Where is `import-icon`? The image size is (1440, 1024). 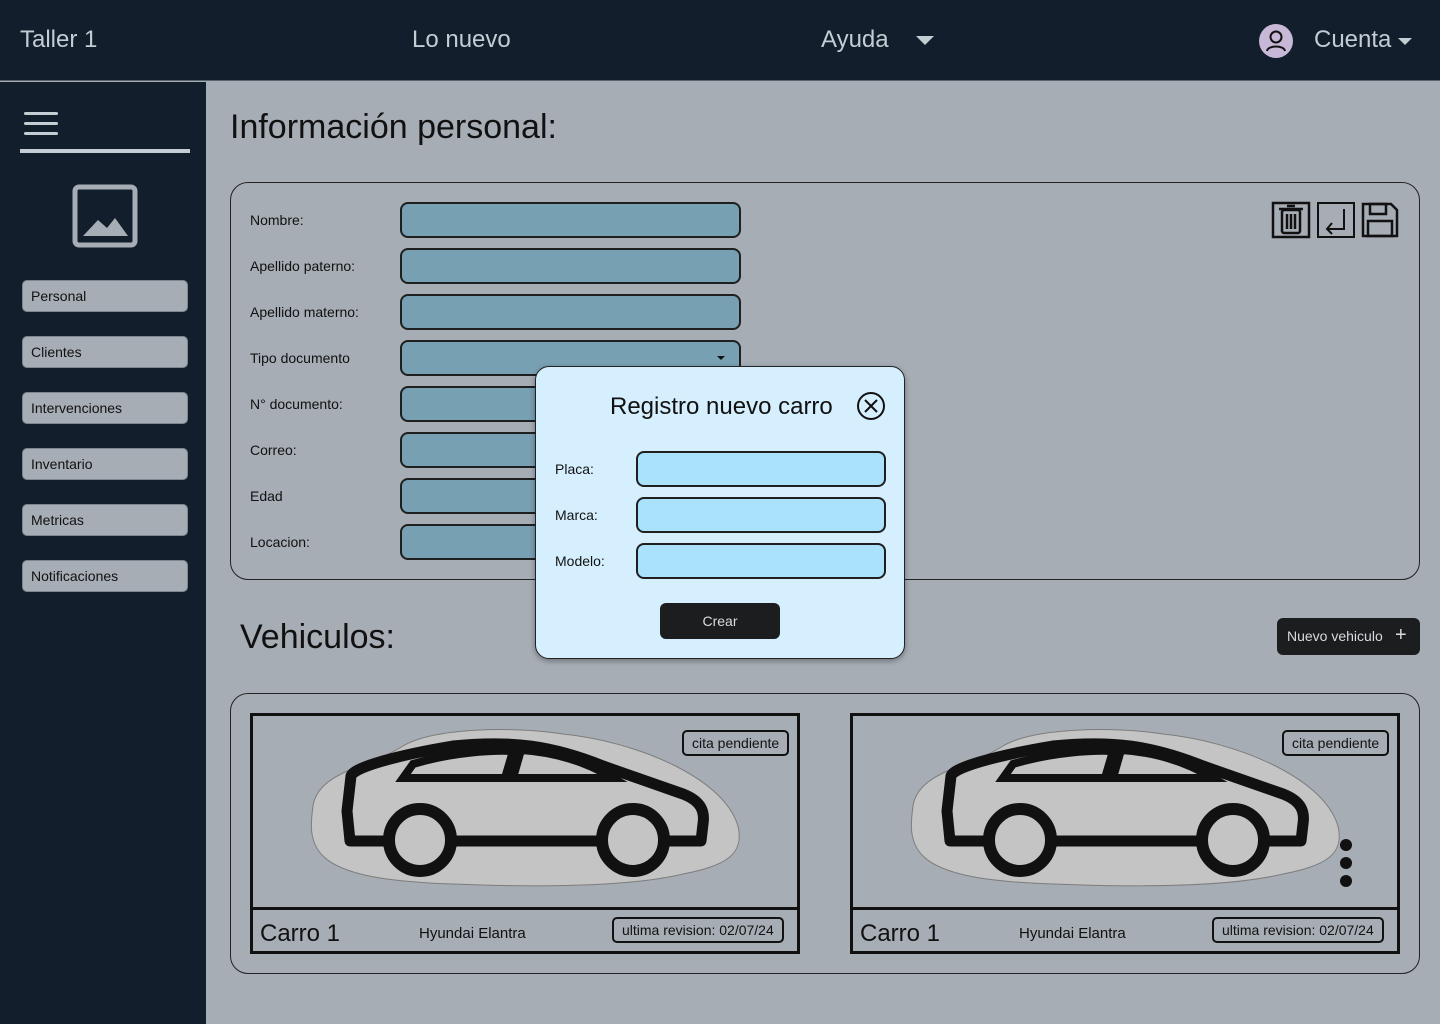 import-icon is located at coordinates (1336, 220).